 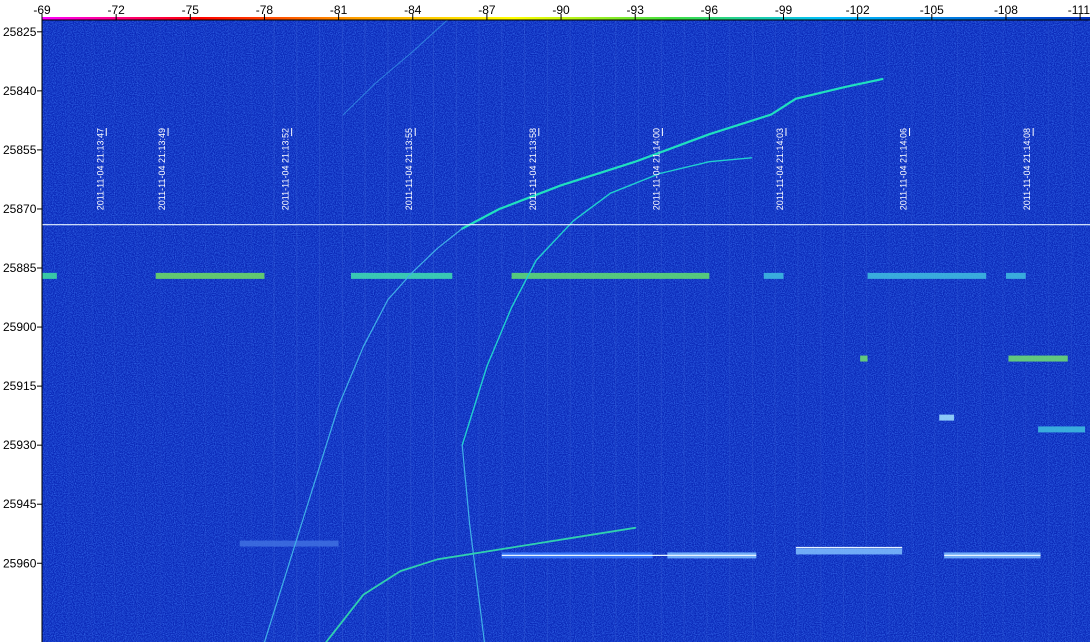 I want to click on x-tick-label: -111, so click(x=1079, y=10).